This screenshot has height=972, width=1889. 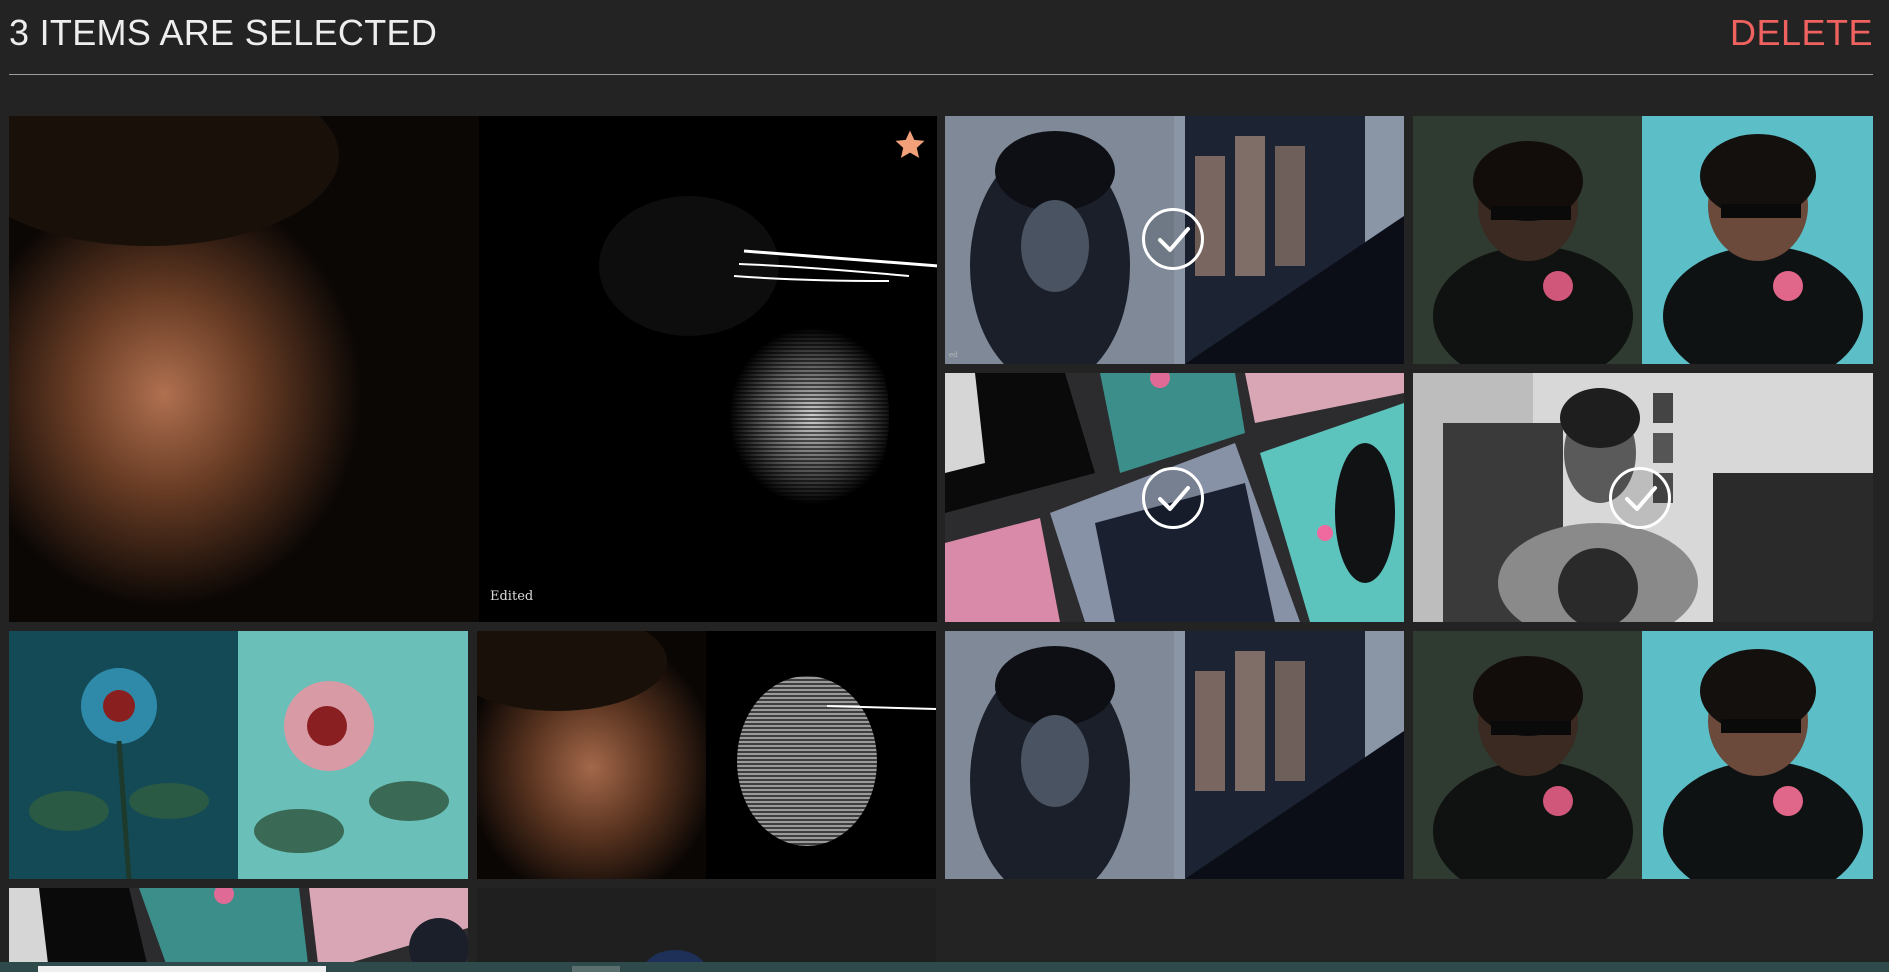 I want to click on selection-header: 3 ITEMS ARE SELECTED DELETE, so click(x=941, y=37).